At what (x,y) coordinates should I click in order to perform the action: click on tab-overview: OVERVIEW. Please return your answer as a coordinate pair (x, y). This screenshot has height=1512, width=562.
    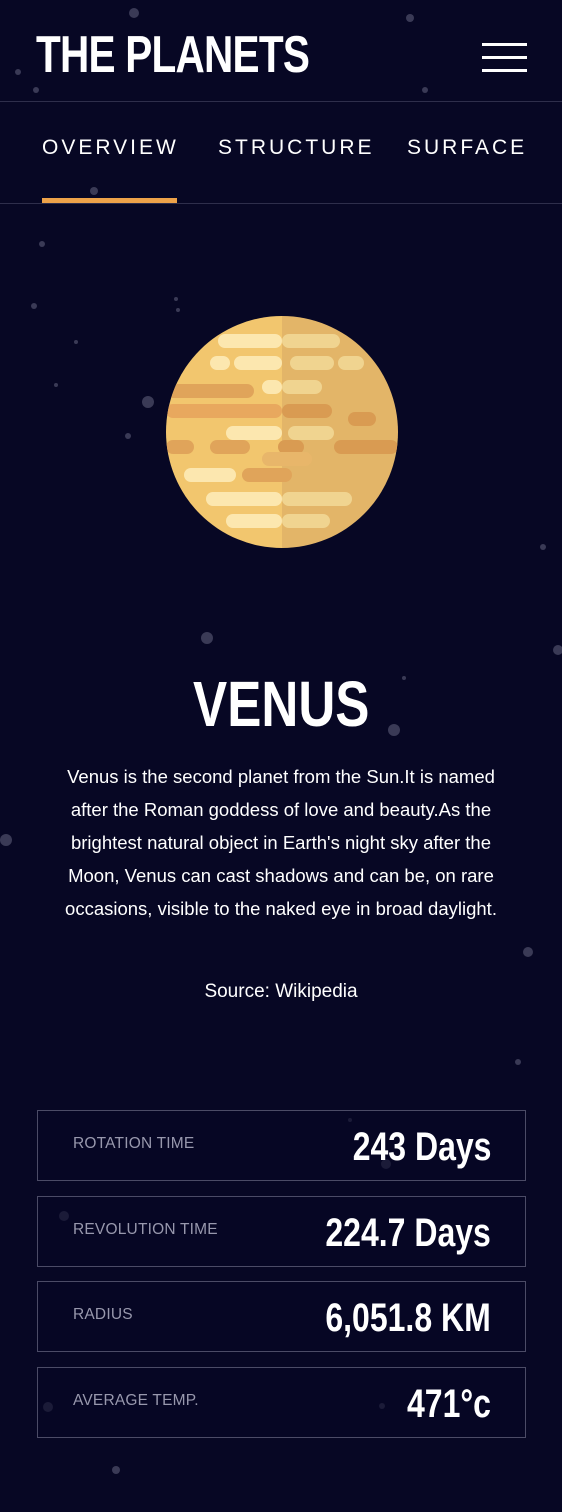
    Looking at the image, I should click on (110, 148).